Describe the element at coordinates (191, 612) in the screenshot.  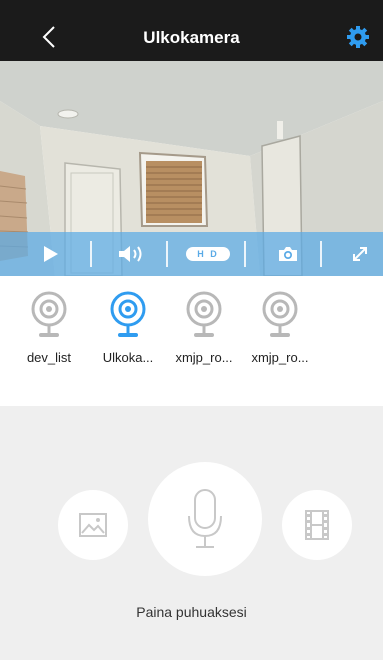
I see `talk-hint: Paina puhuaksesi` at that location.